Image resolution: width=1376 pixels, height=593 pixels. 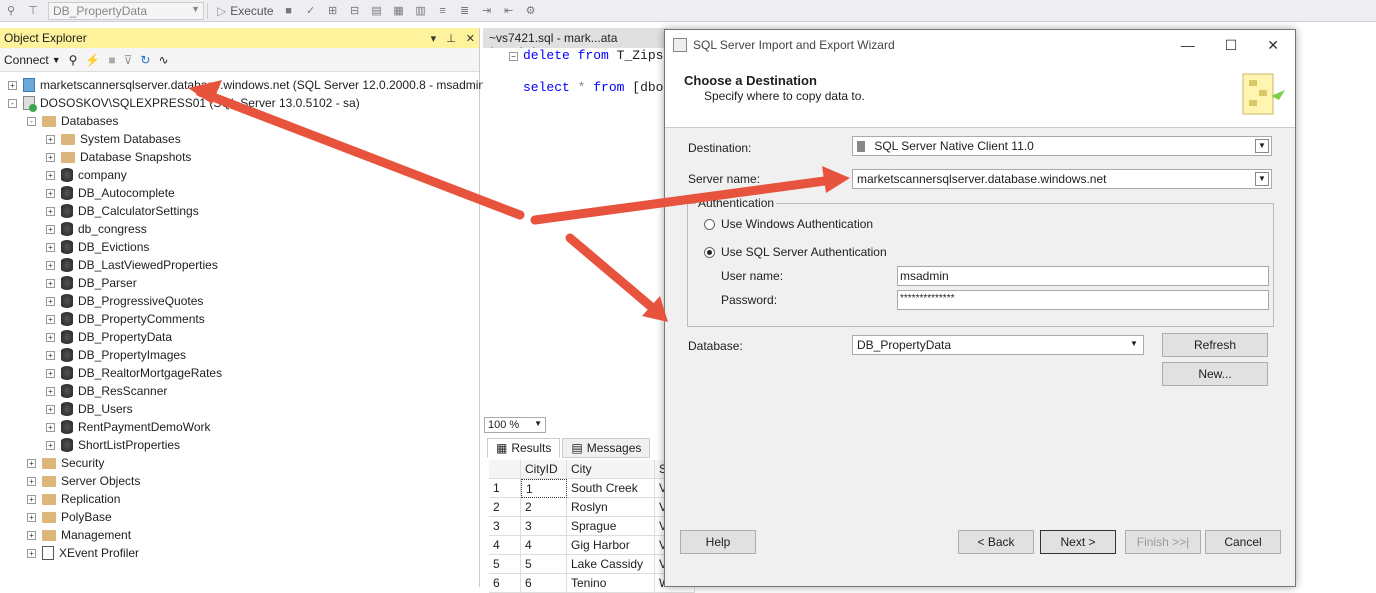 What do you see at coordinates (718, 542) in the screenshot?
I see `help-button: Help` at bounding box center [718, 542].